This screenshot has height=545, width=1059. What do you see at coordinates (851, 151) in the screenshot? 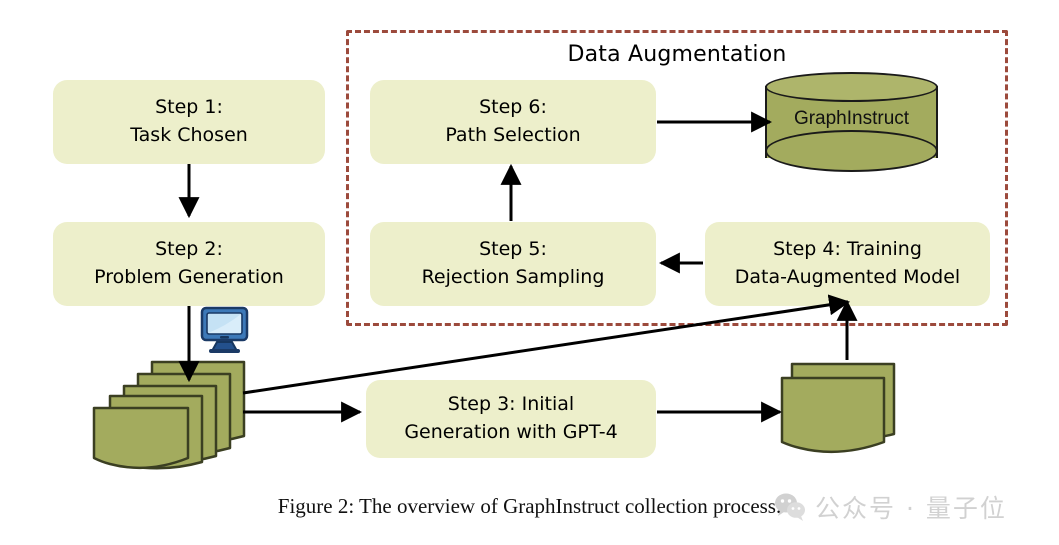
I see `cylinder-bottom-ellipse` at bounding box center [851, 151].